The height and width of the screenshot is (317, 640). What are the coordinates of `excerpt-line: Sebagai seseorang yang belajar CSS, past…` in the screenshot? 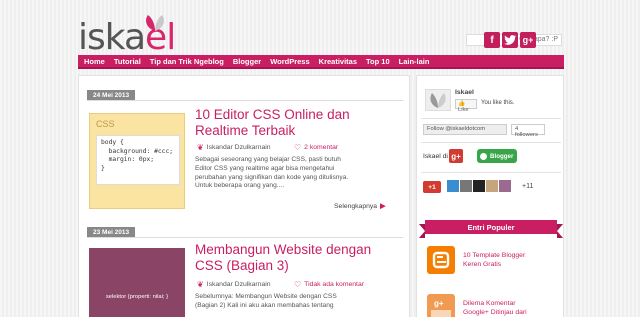 It's located at (268, 159).